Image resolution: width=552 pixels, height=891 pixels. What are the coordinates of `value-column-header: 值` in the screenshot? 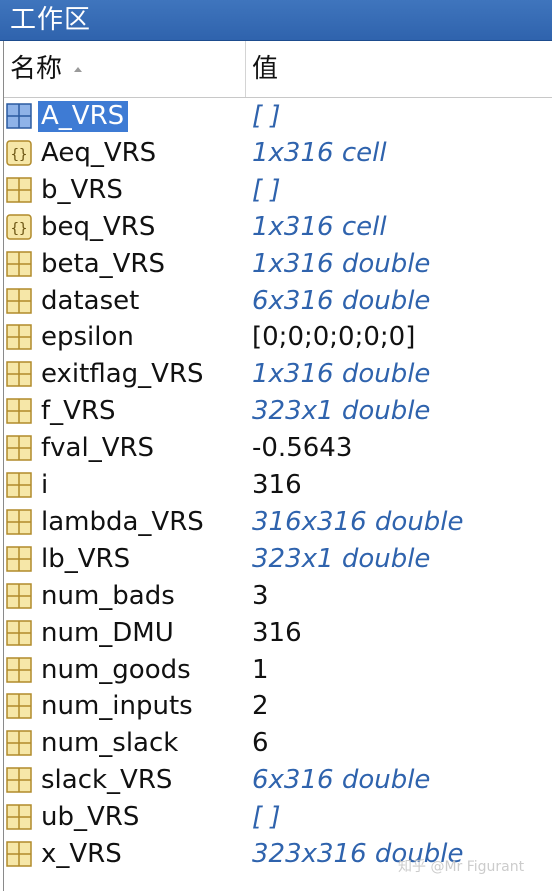 It's located at (399, 69).